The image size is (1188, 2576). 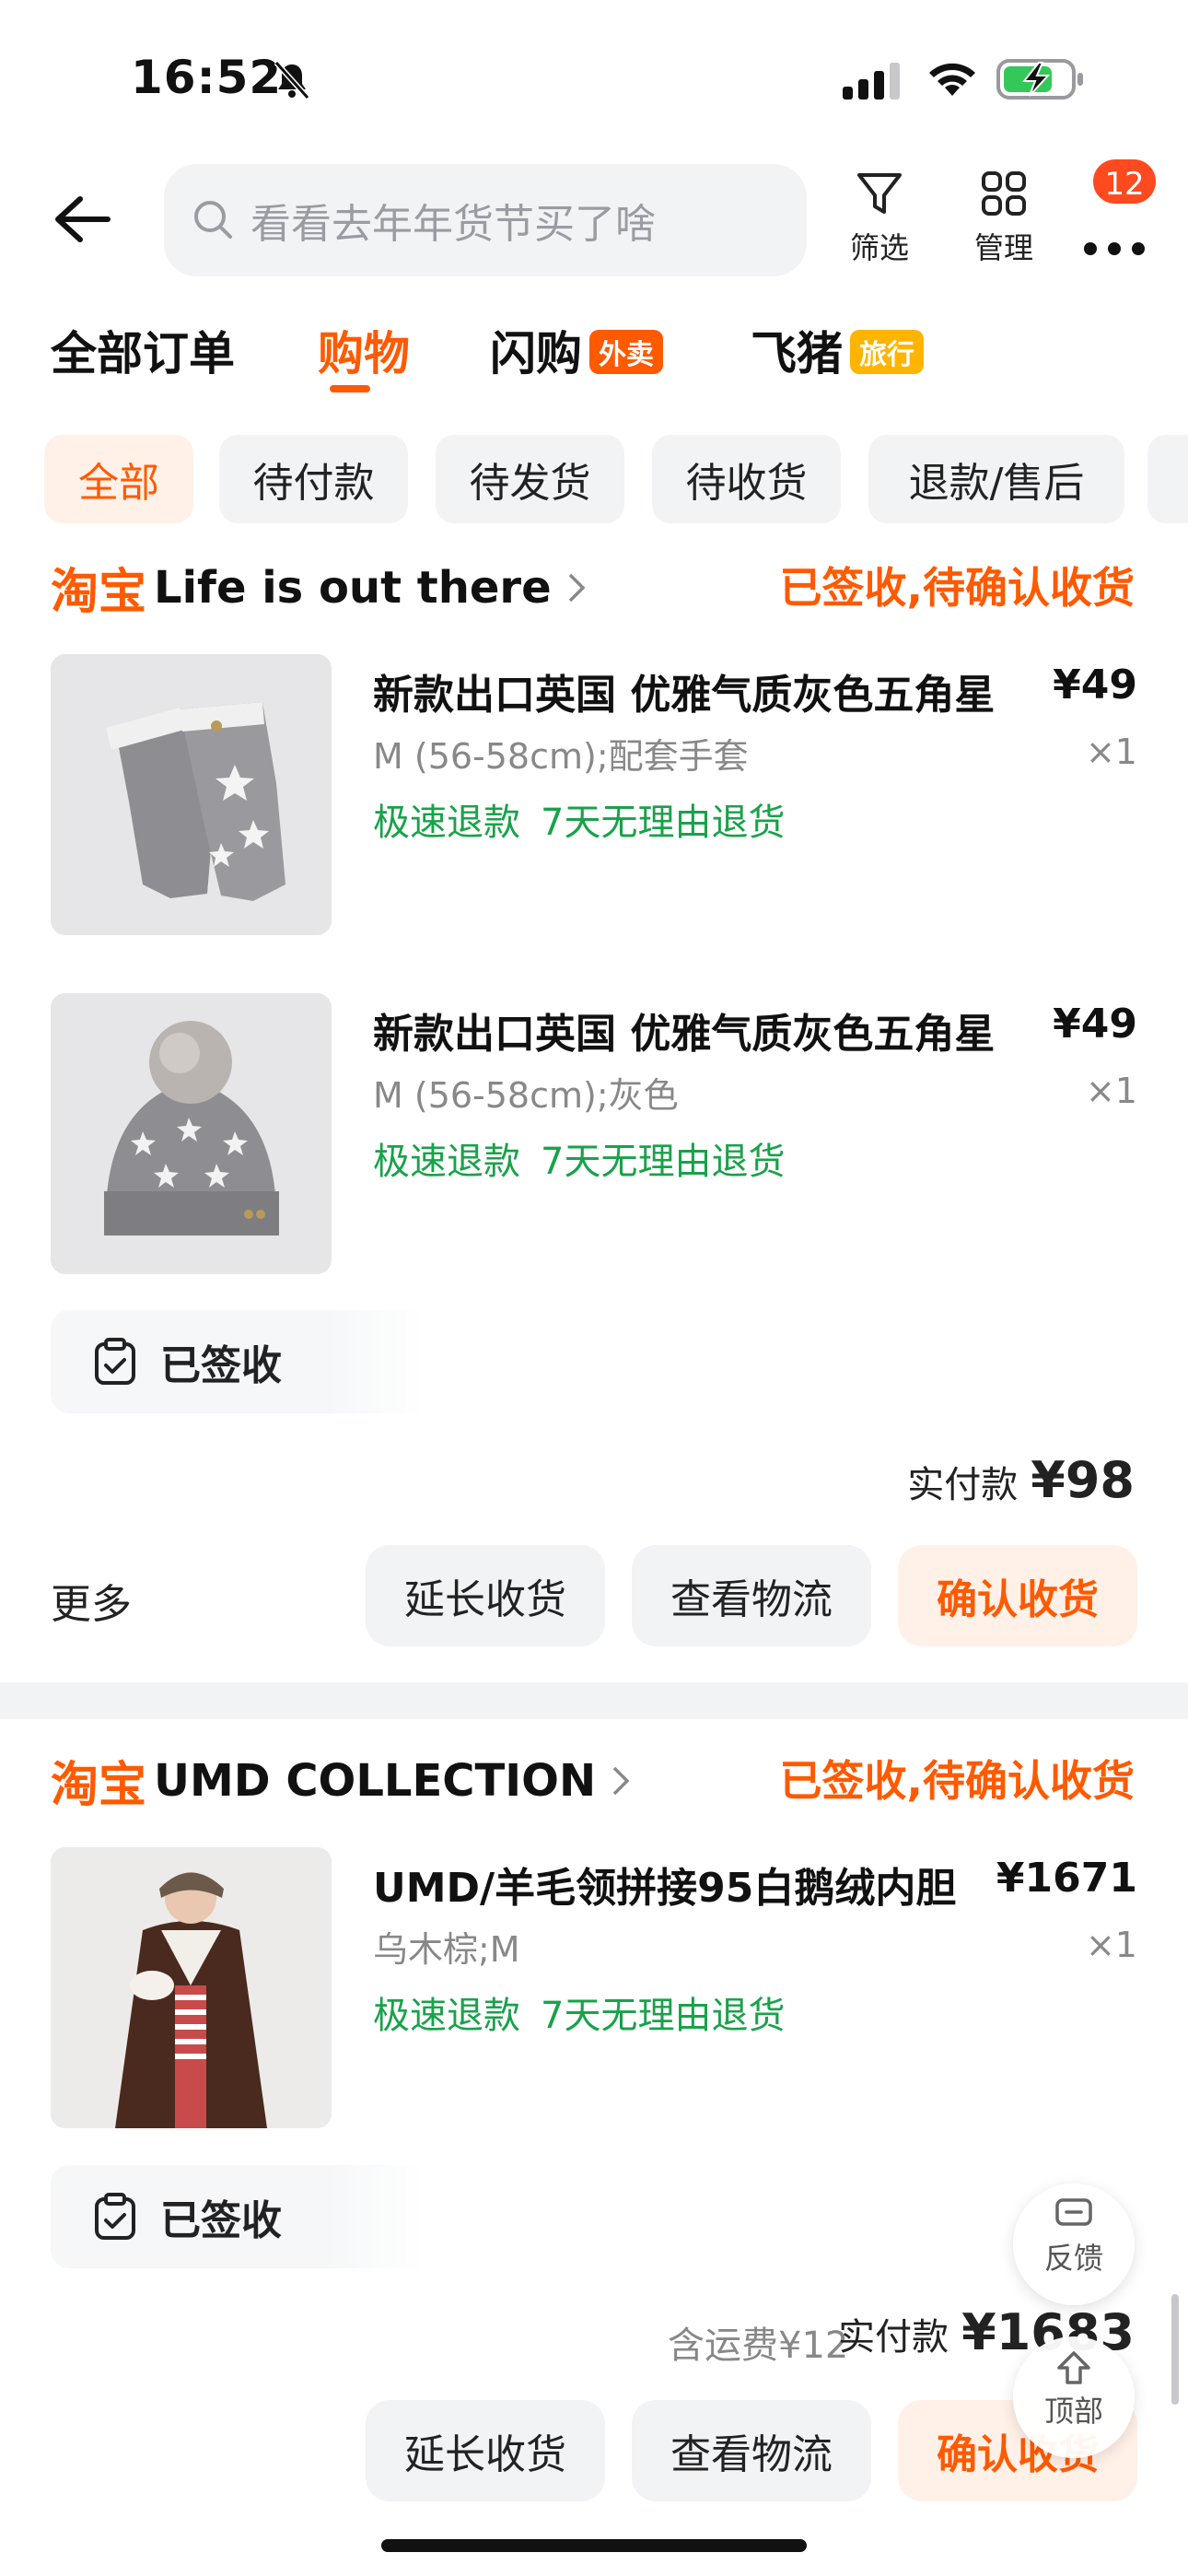 I want to click on grid-icon, so click(x=1004, y=193).